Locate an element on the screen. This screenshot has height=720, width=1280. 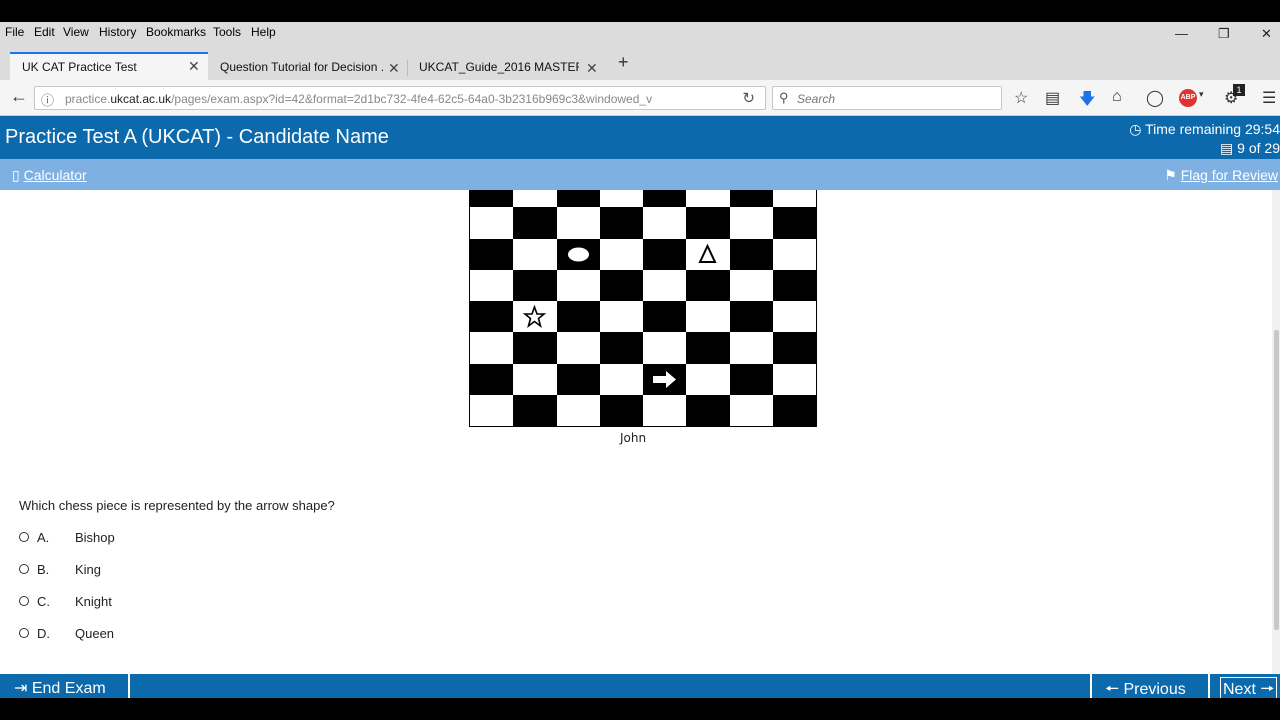
home-icon: ⌂ is located at coordinates (1117, 97).